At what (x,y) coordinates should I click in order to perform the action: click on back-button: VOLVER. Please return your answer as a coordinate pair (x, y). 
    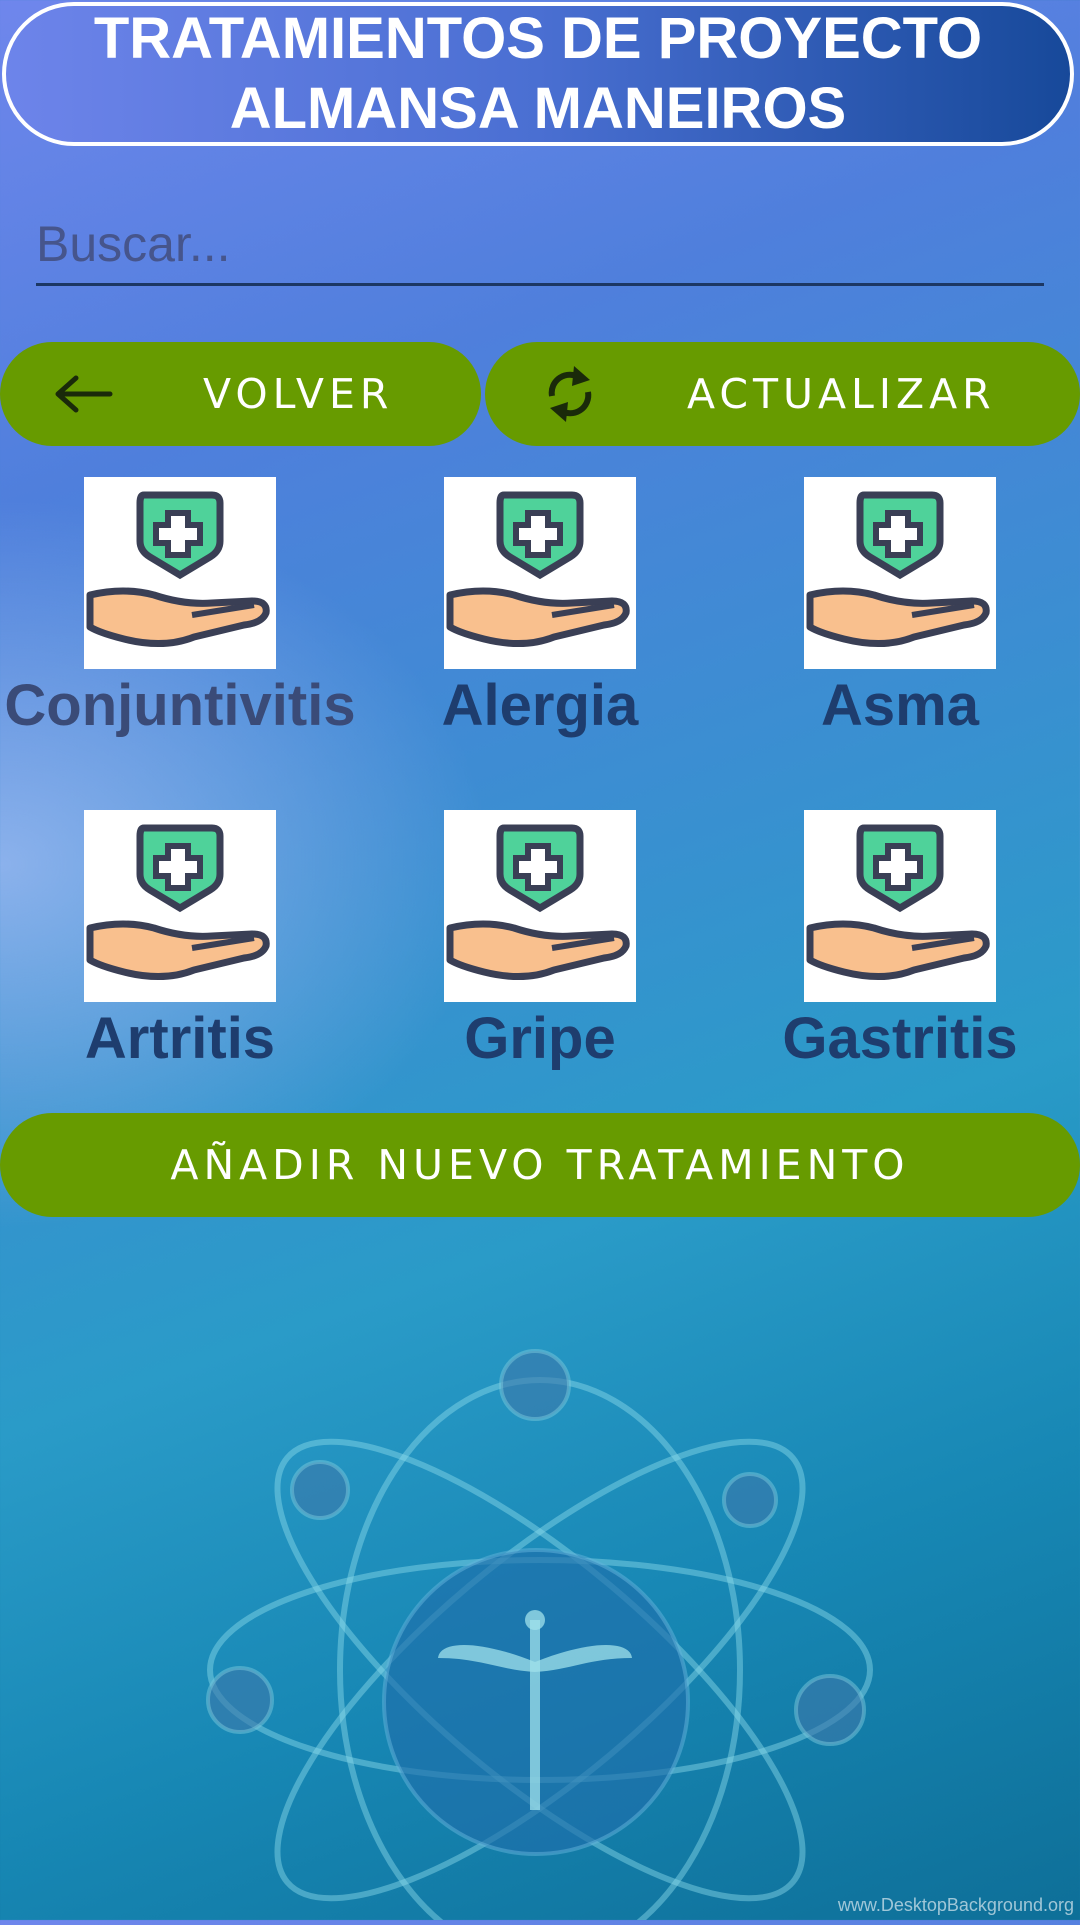
    Looking at the image, I should click on (240, 394).